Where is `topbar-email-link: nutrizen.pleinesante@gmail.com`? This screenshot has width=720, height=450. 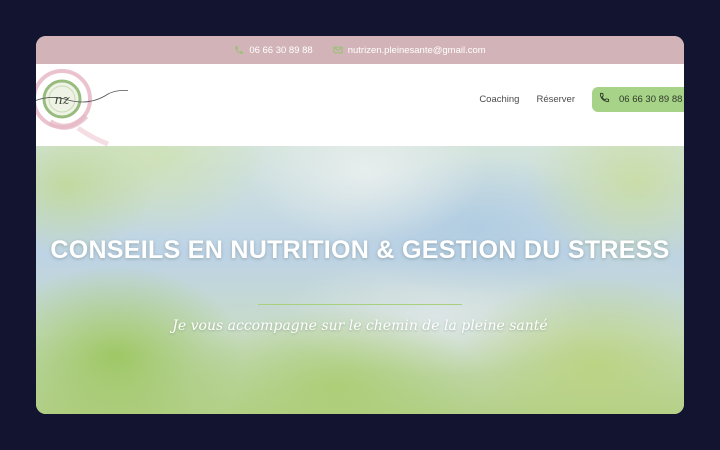 topbar-email-link: nutrizen.pleinesante@gmail.com is located at coordinates (409, 50).